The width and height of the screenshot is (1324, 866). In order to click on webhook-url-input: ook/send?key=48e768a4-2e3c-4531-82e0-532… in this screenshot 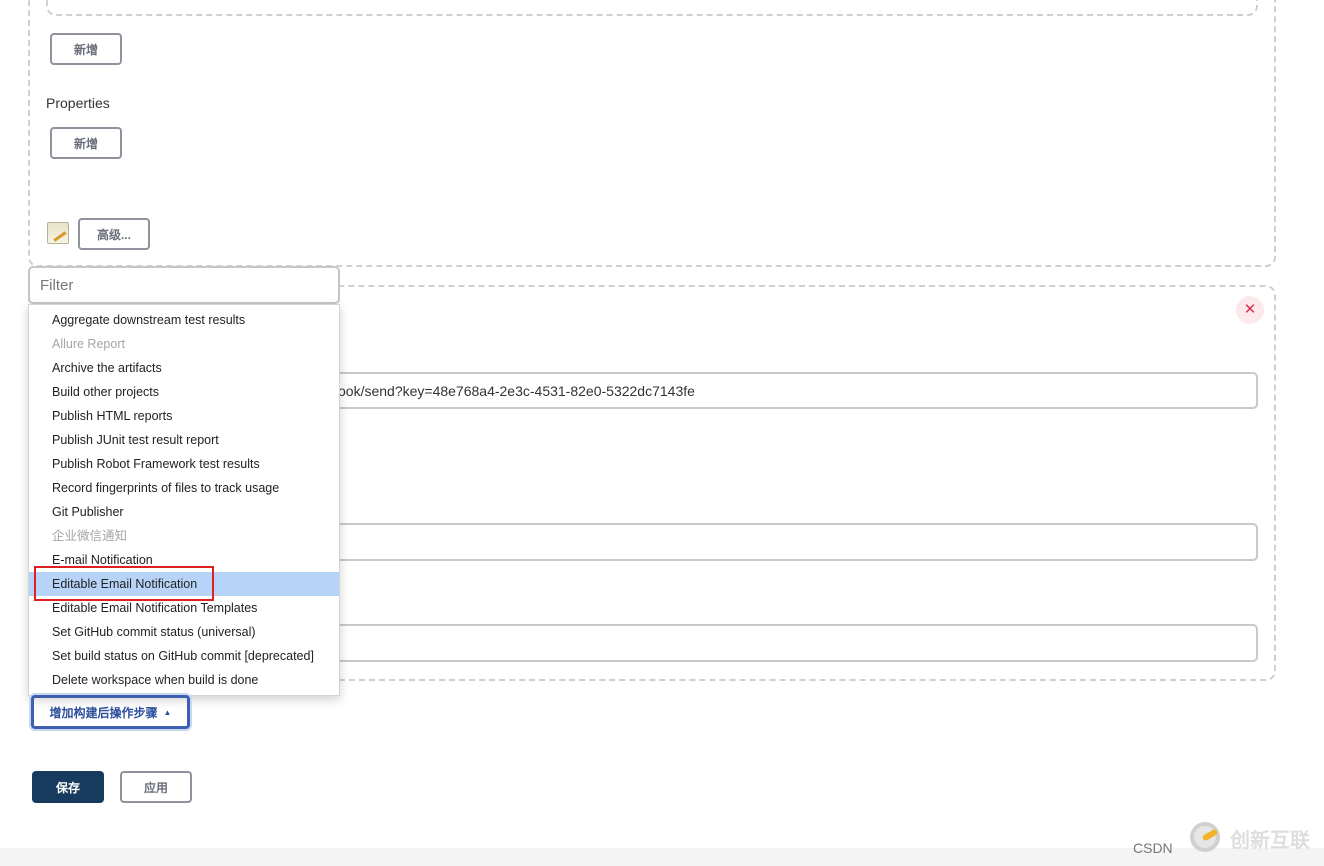, I will do `click(779, 390)`.